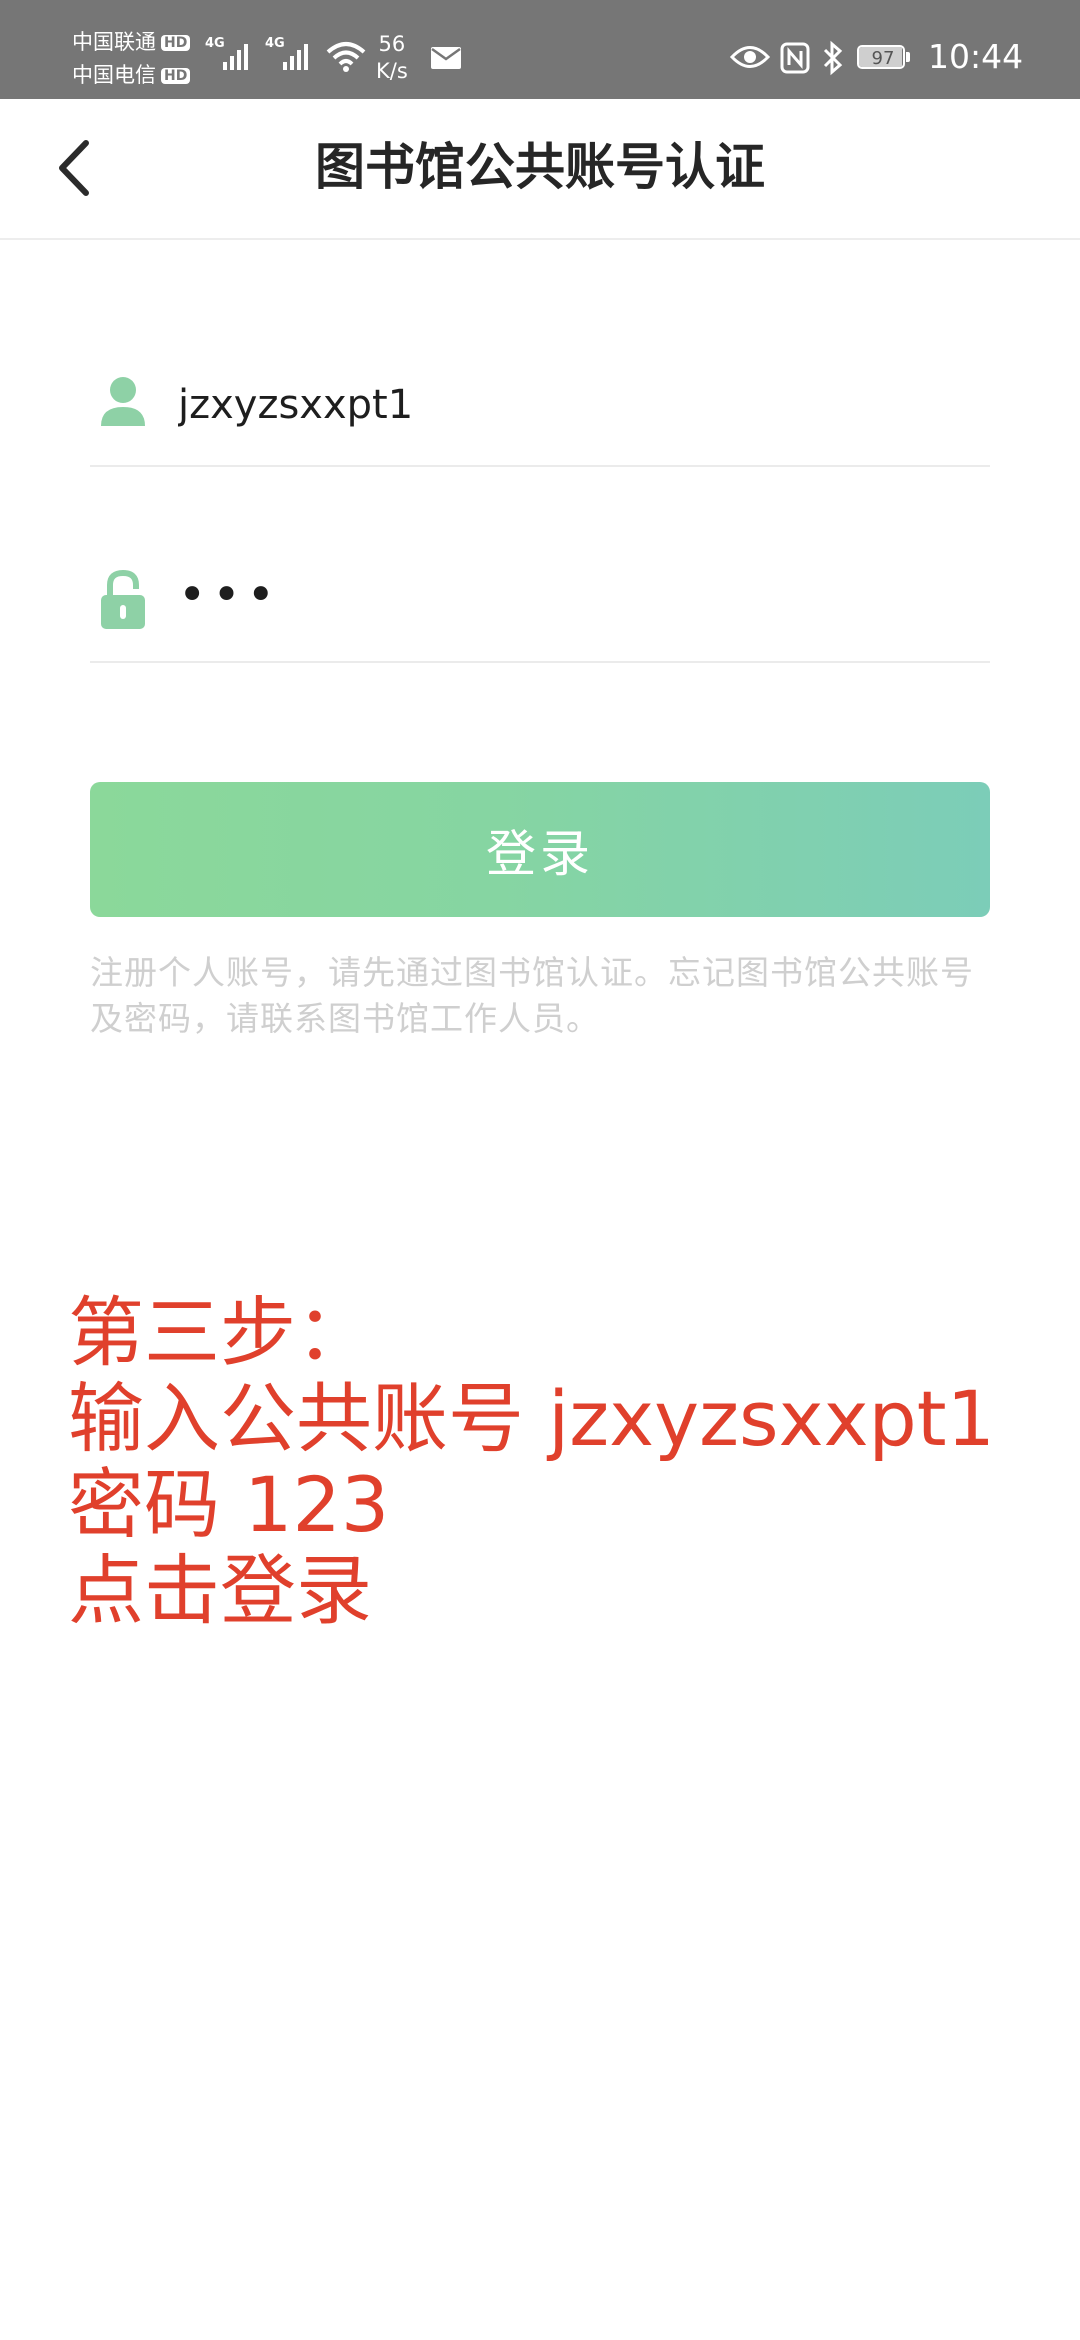 This screenshot has width=1080, height=2340. I want to click on annotation-line-1: 第三步：, so click(220, 1332).